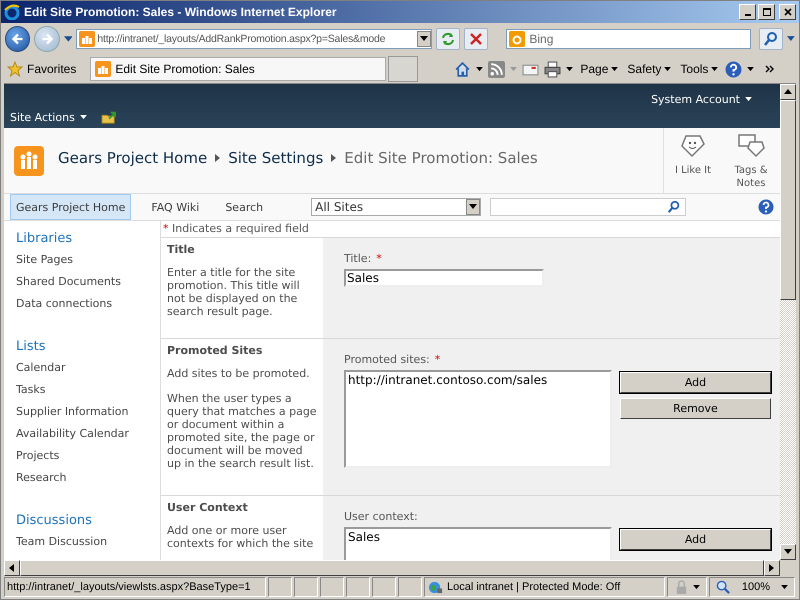 The image size is (800, 600). Describe the element at coordinates (364, 537) in the screenshot. I see `list-entry: Sales` at that location.